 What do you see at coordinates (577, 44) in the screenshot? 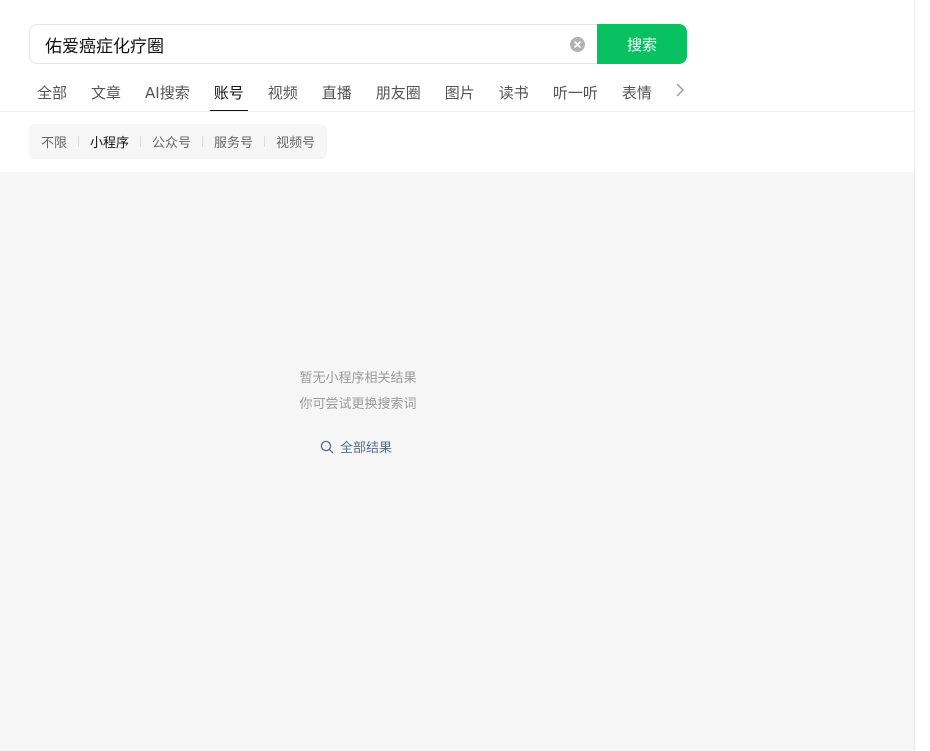
I see `clear-icon` at bounding box center [577, 44].